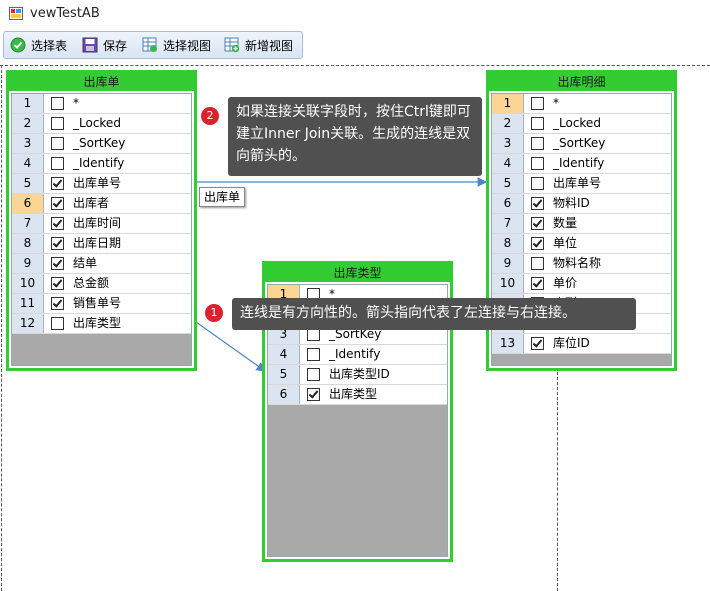  I want to click on field-name: 物料ID, so click(571, 203).